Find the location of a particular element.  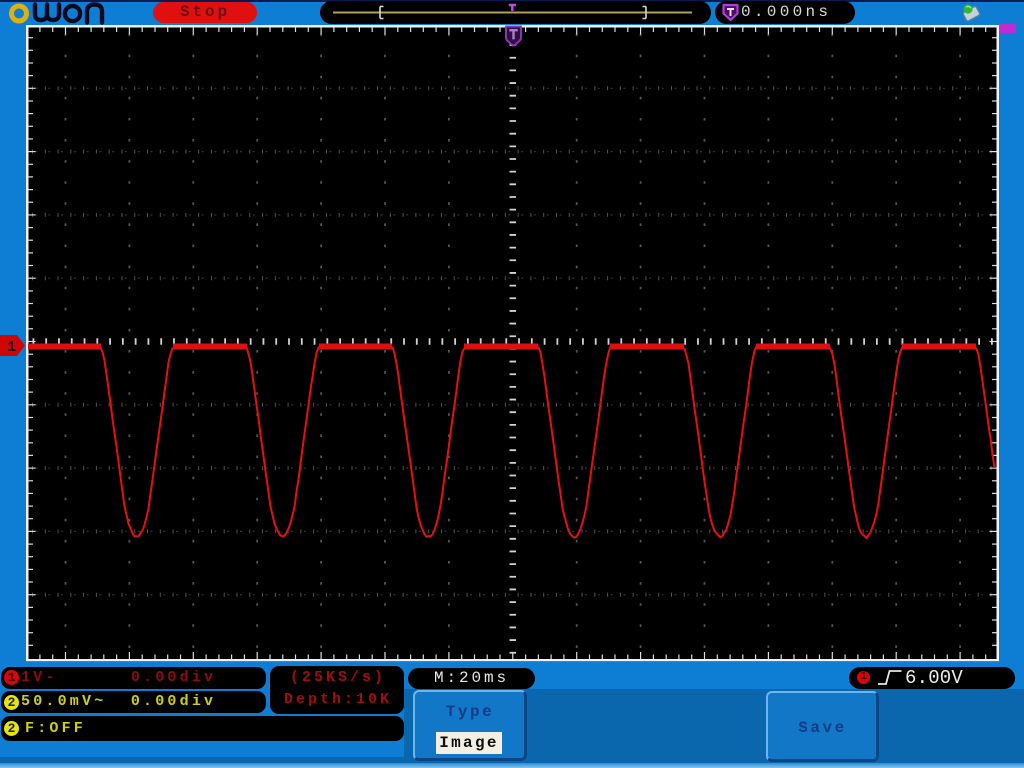

svg-text: 1 is located at coordinates (11, 347).